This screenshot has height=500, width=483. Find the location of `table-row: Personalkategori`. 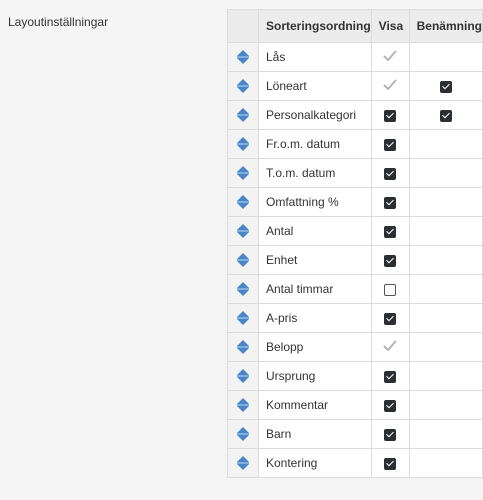

table-row: Personalkategori is located at coordinates (355, 115).